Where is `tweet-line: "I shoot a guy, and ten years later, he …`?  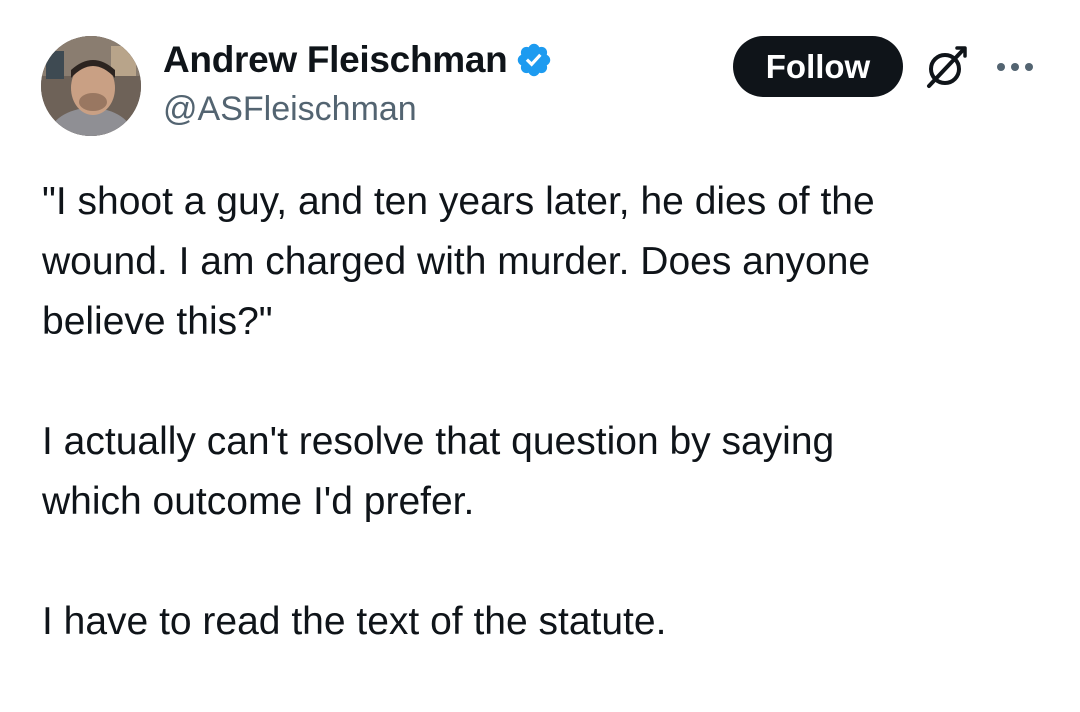 tweet-line: "I shoot a guy, and ten years later, he … is located at coordinates (458, 201).